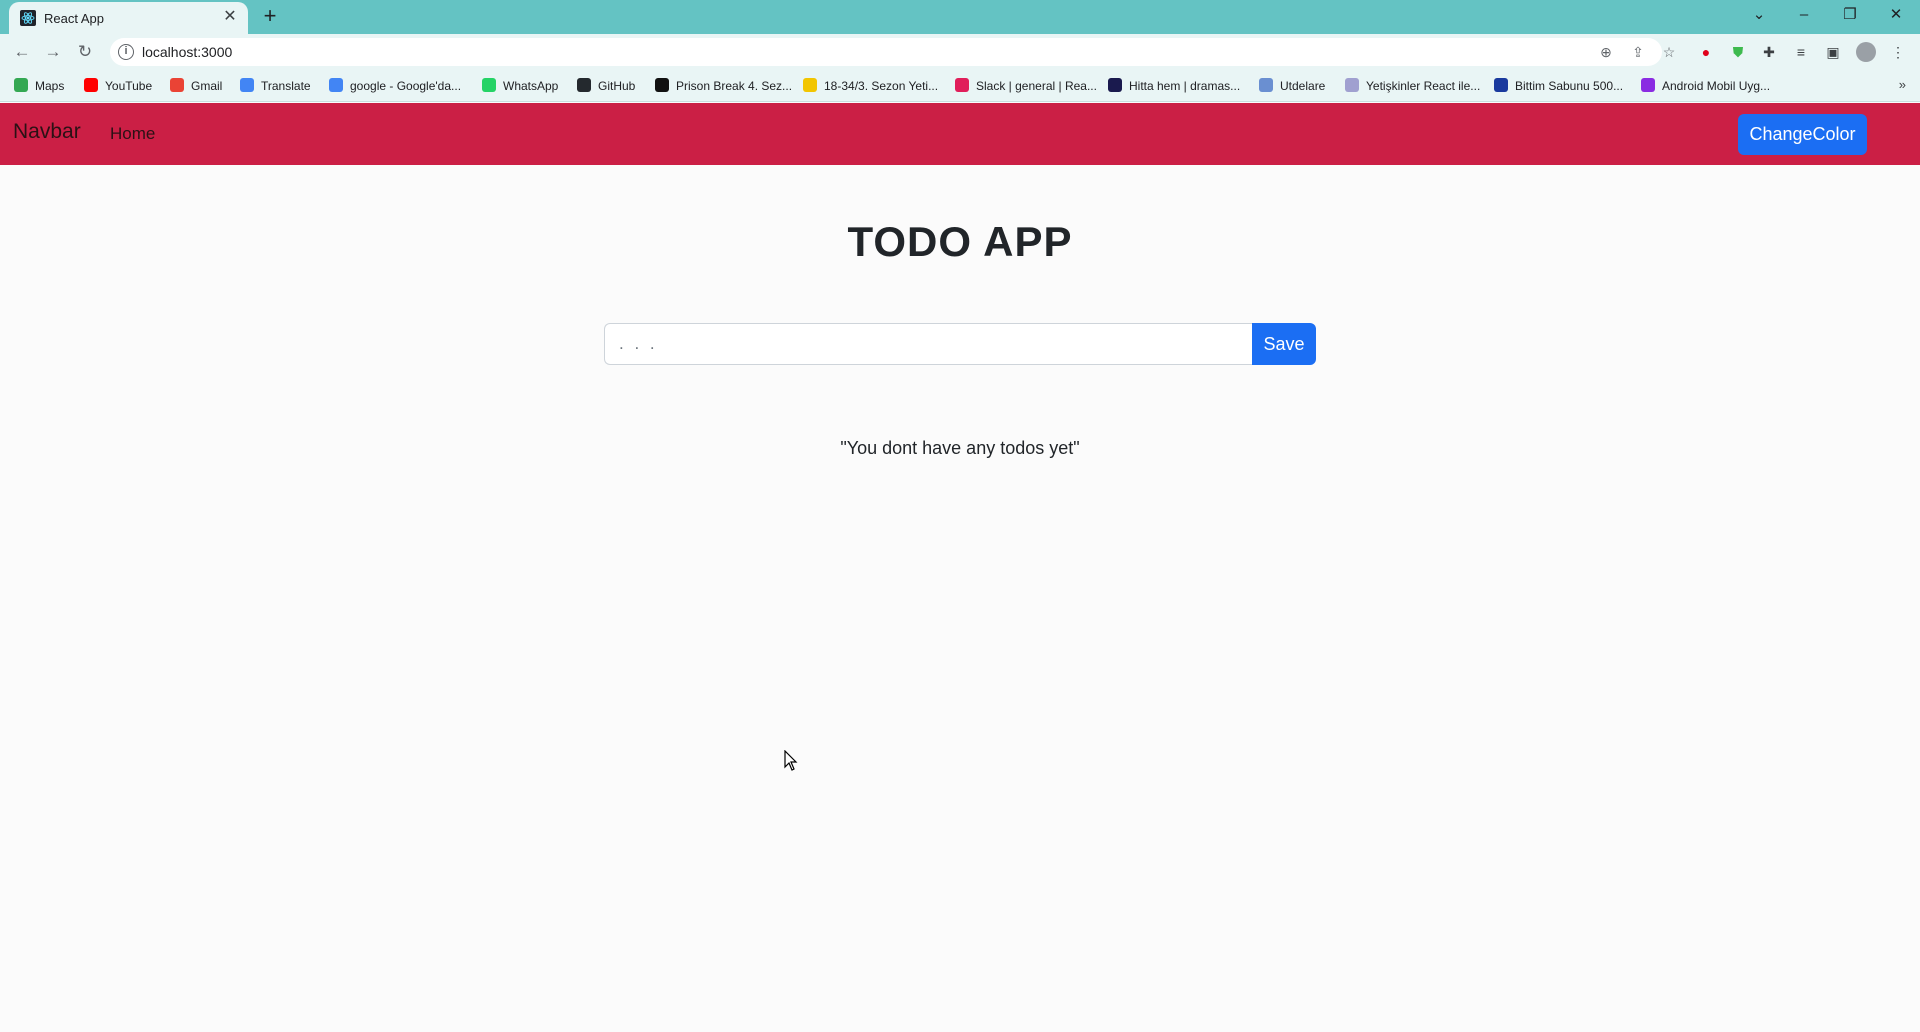 The image size is (1920, 1032). I want to click on bookmark-github: GitHub, so click(606, 86).